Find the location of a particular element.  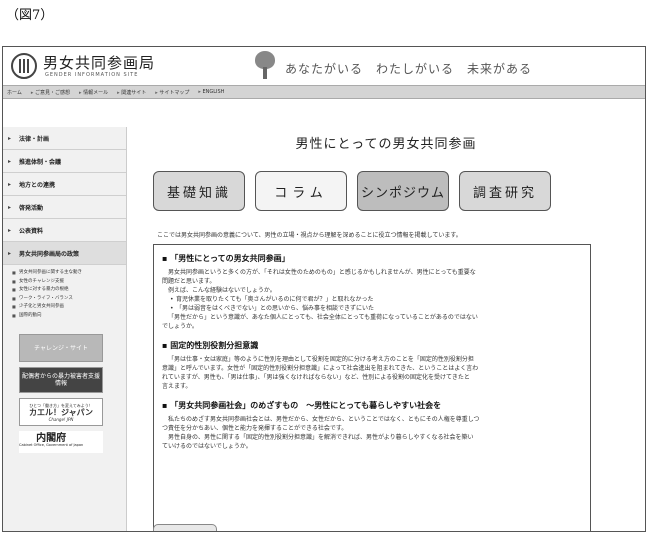

cabinet-office-banner: 内閣府 Cabinet Office, Government of Japan is located at coordinates (61, 442).